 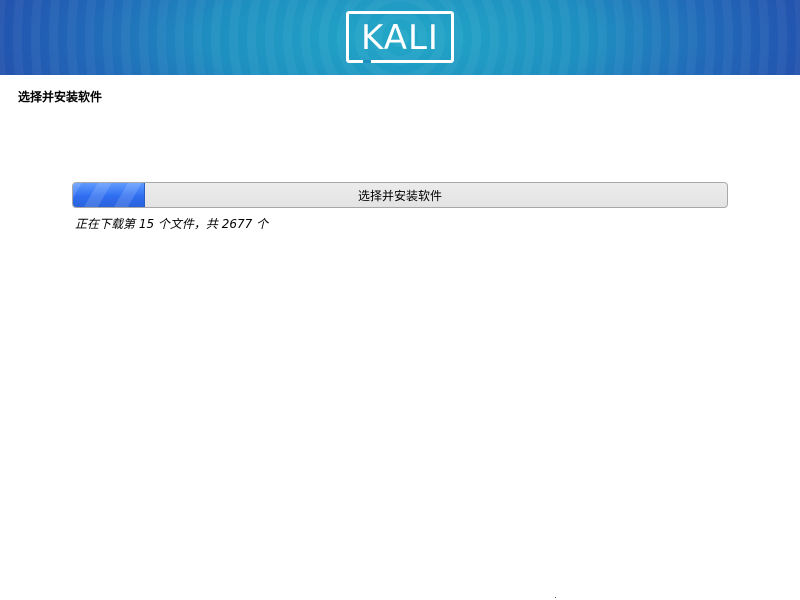 I want to click on progress-bar-label: 选择并安装软件, so click(x=399, y=195).